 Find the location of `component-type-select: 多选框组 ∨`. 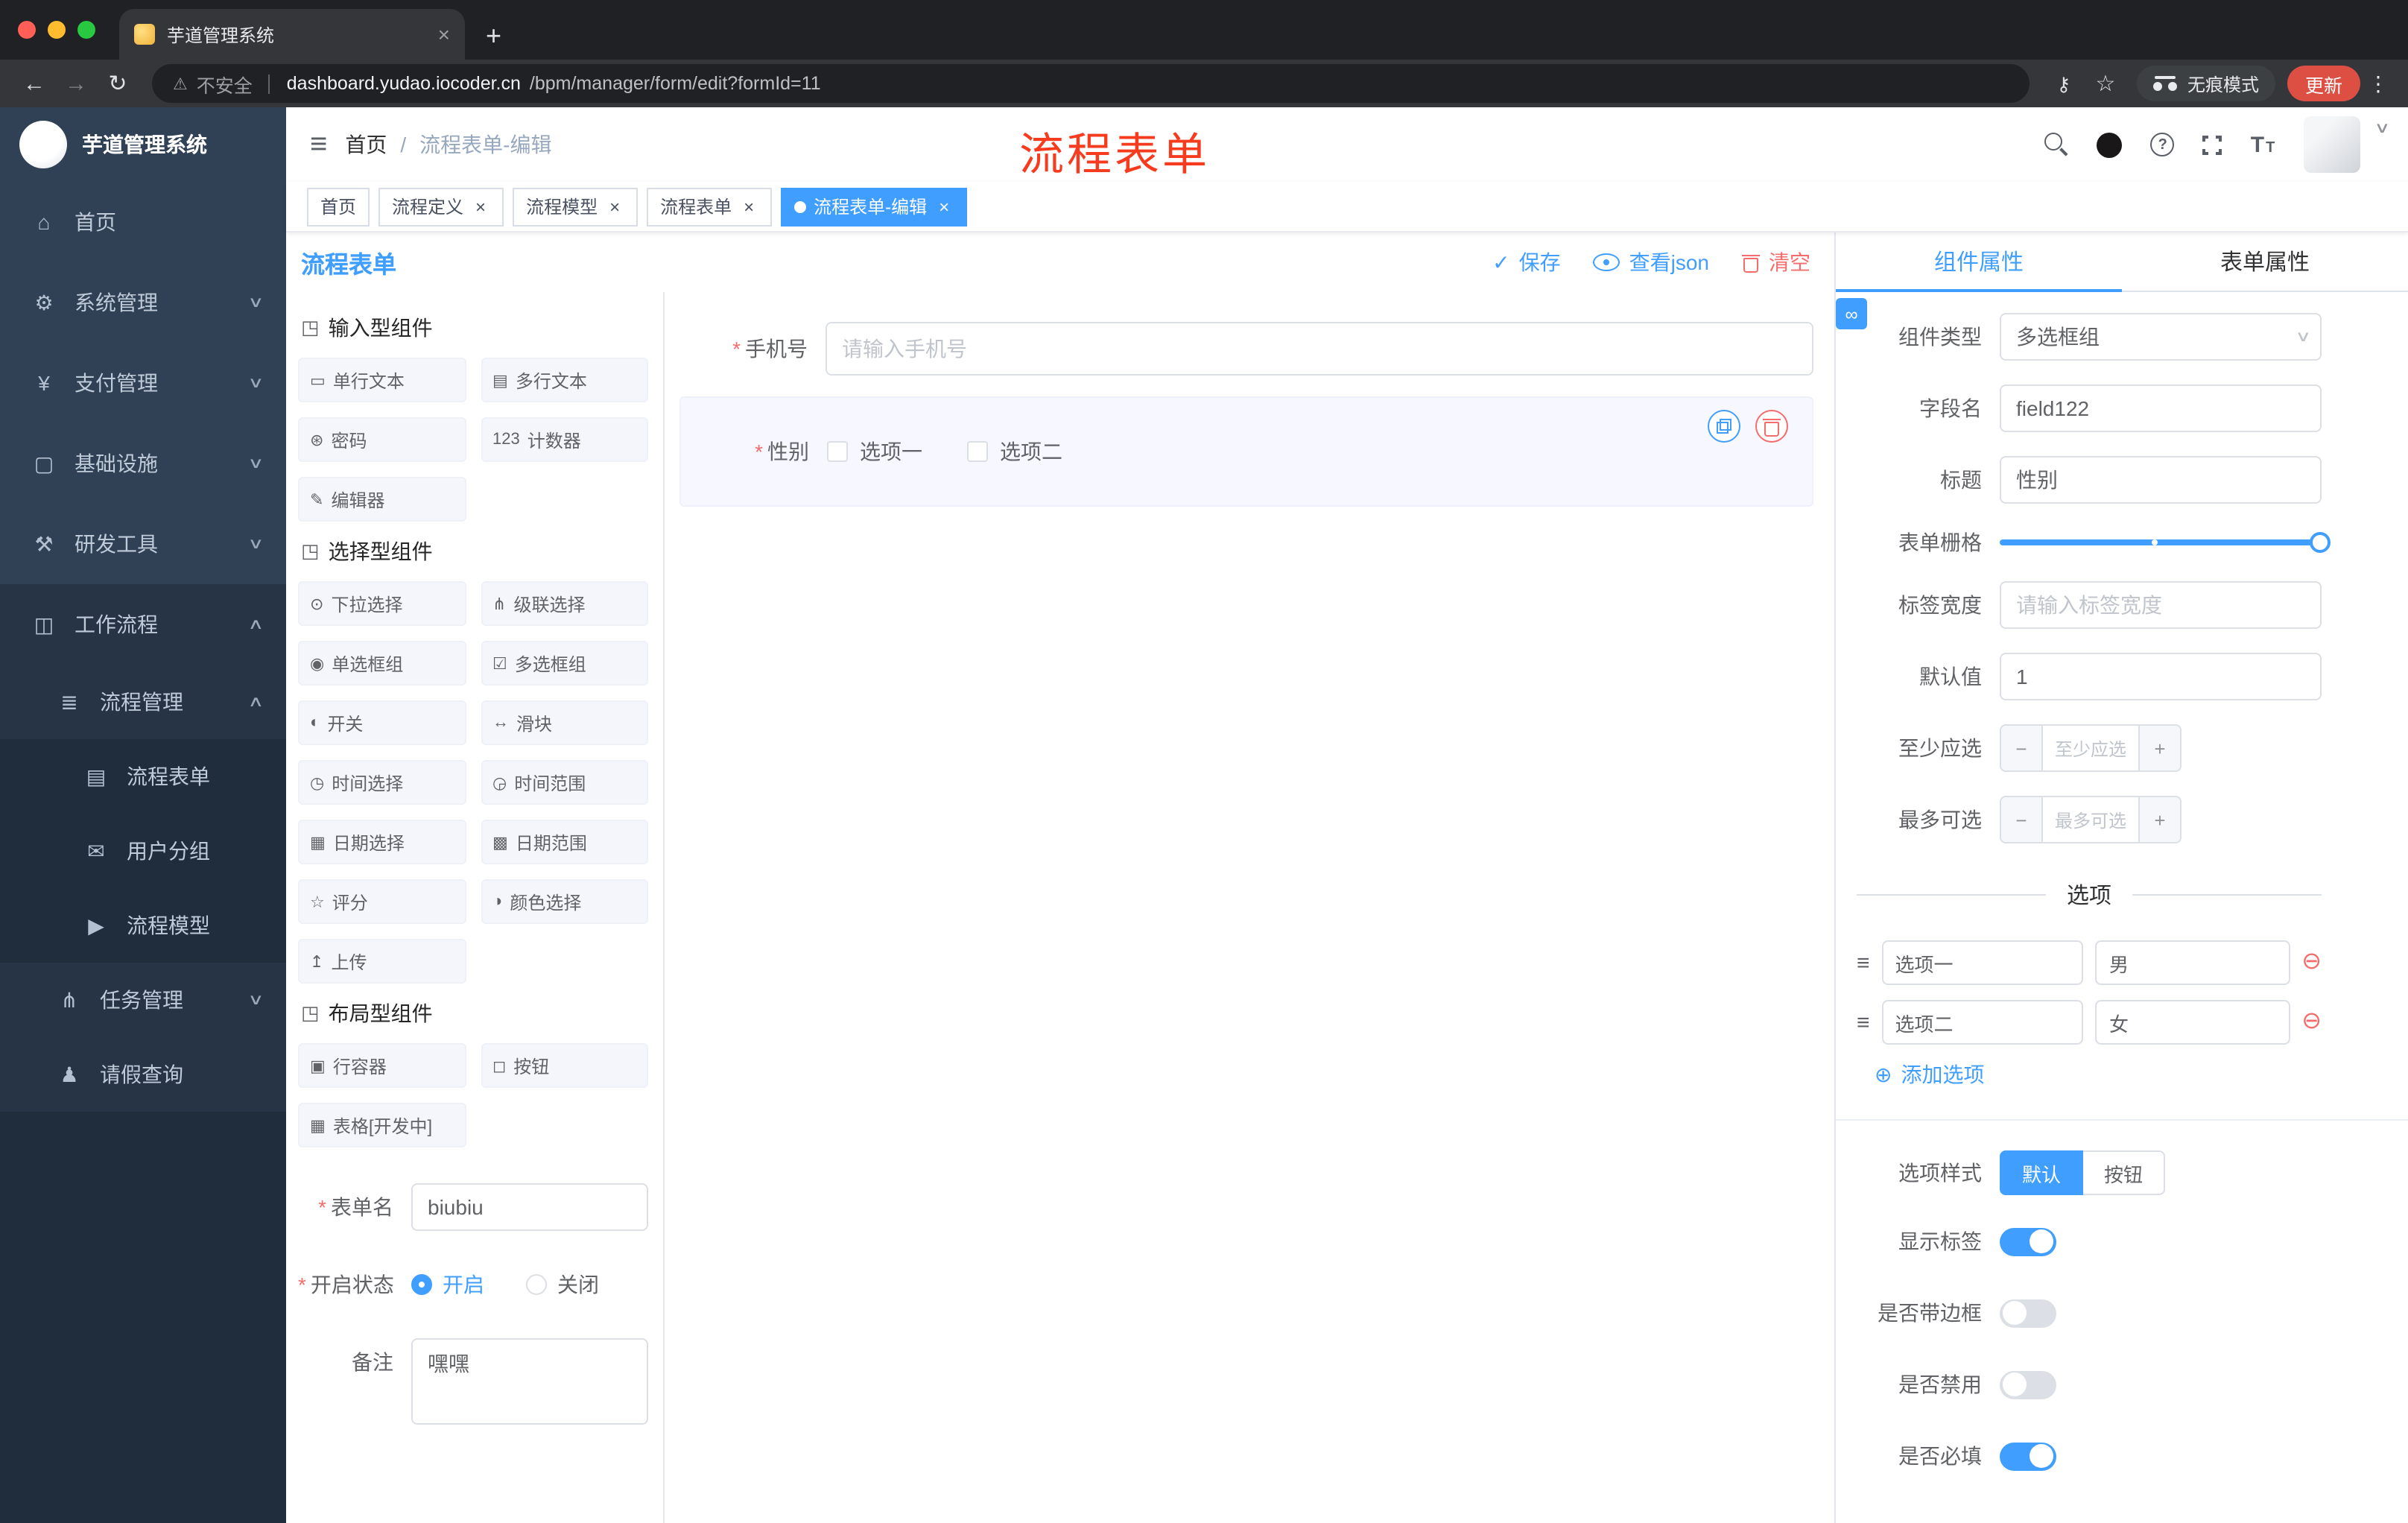

component-type-select: 多选框组 ∨ is located at coordinates (2161, 337).